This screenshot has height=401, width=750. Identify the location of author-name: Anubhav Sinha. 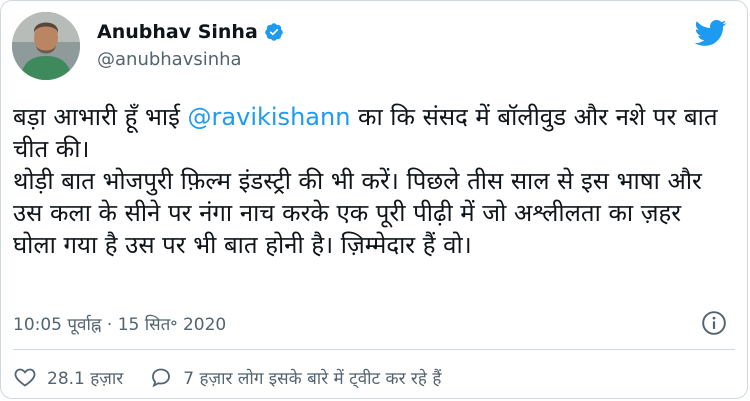
(190, 32).